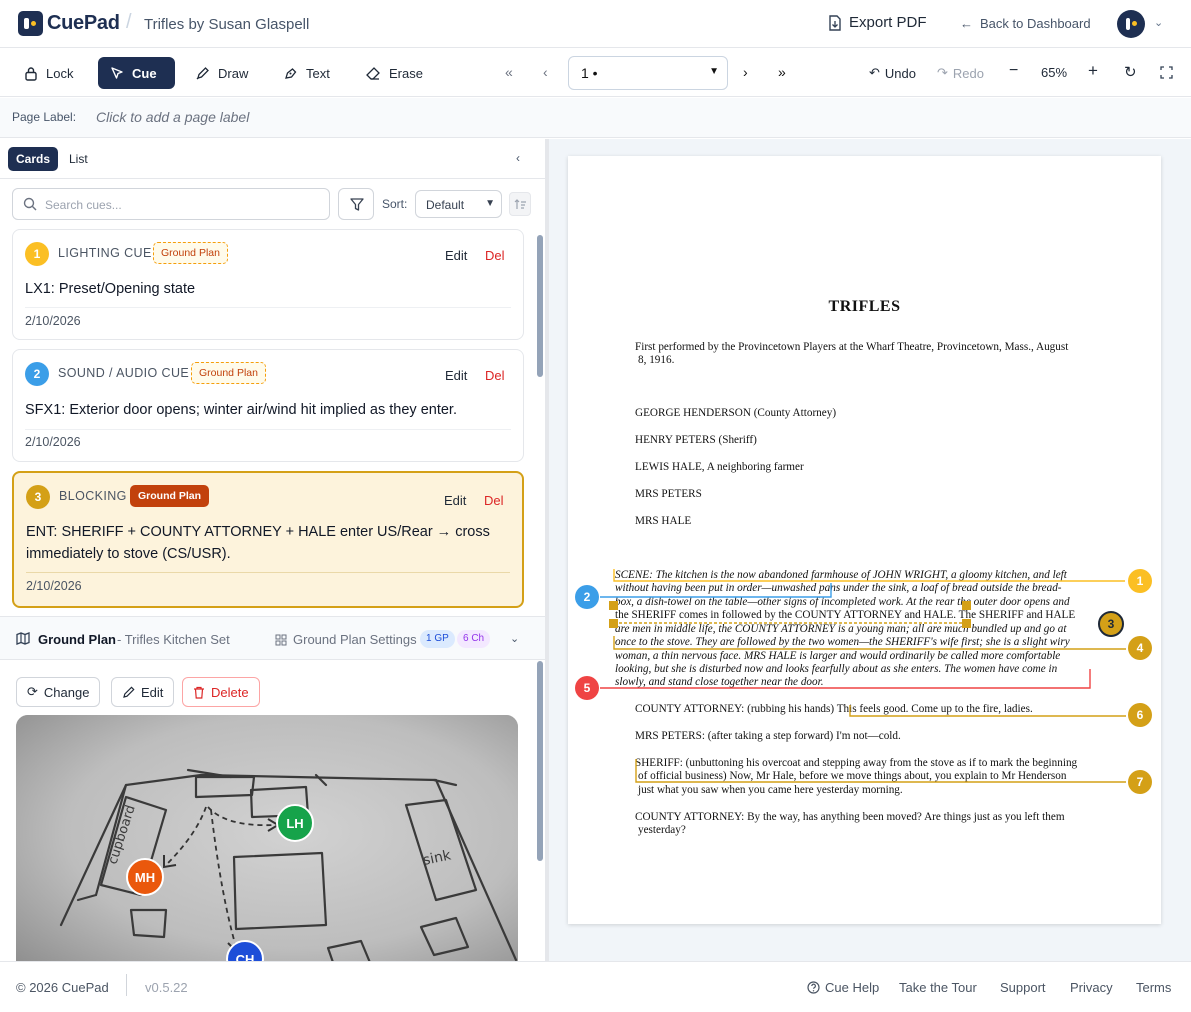 The image size is (1191, 1012). I want to click on undo-button: ↶ Undo, so click(892, 73).